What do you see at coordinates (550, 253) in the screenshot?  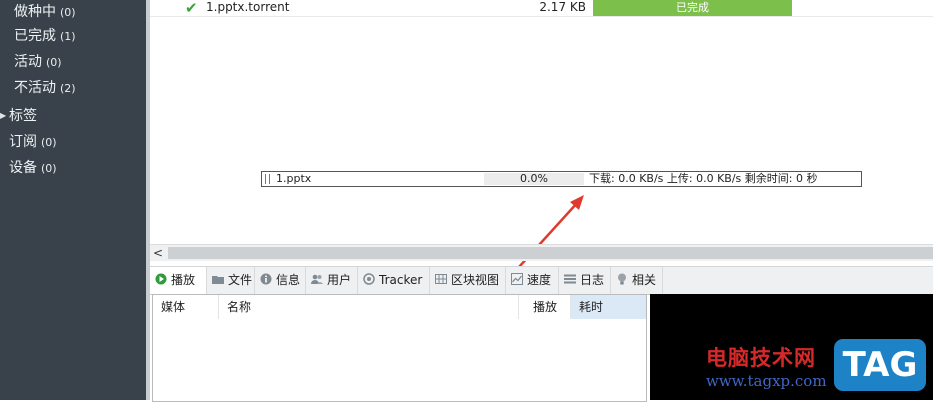 I see `scrollbar-thumb` at bounding box center [550, 253].